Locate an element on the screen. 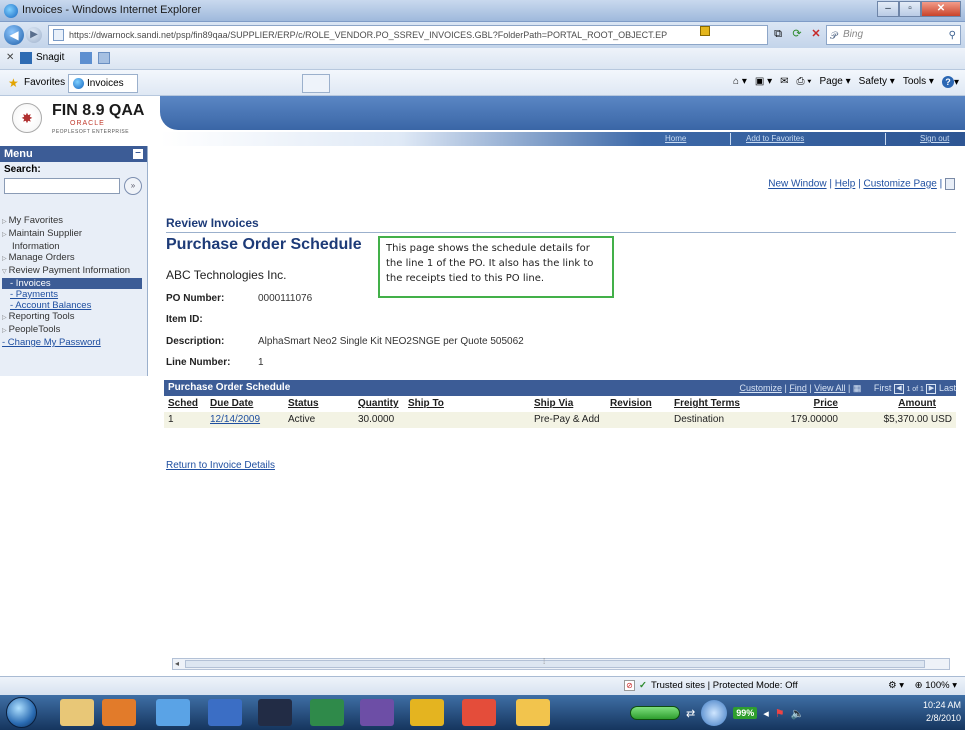 The width and height of the screenshot is (965, 730). volume-icon: 🔈 is located at coordinates (798, 713).